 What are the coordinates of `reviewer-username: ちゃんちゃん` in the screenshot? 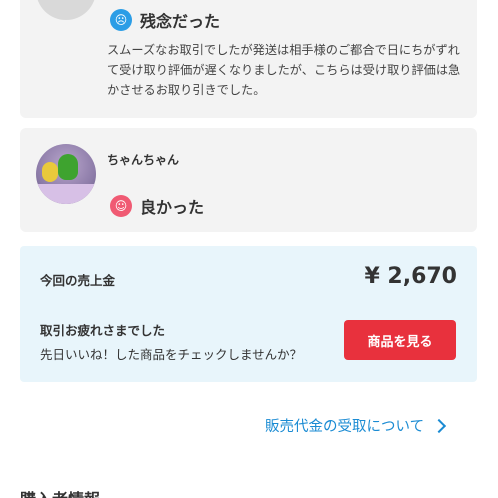 It's located at (143, 159).